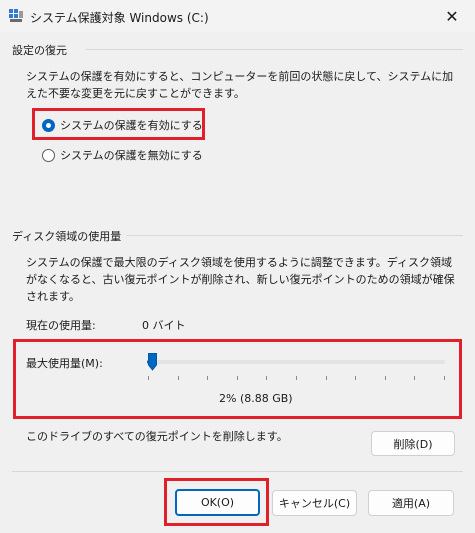 The image size is (475, 533). What do you see at coordinates (131, 155) in the screenshot?
I see `disable-protection-label: システムの保護を無効にする` at bounding box center [131, 155].